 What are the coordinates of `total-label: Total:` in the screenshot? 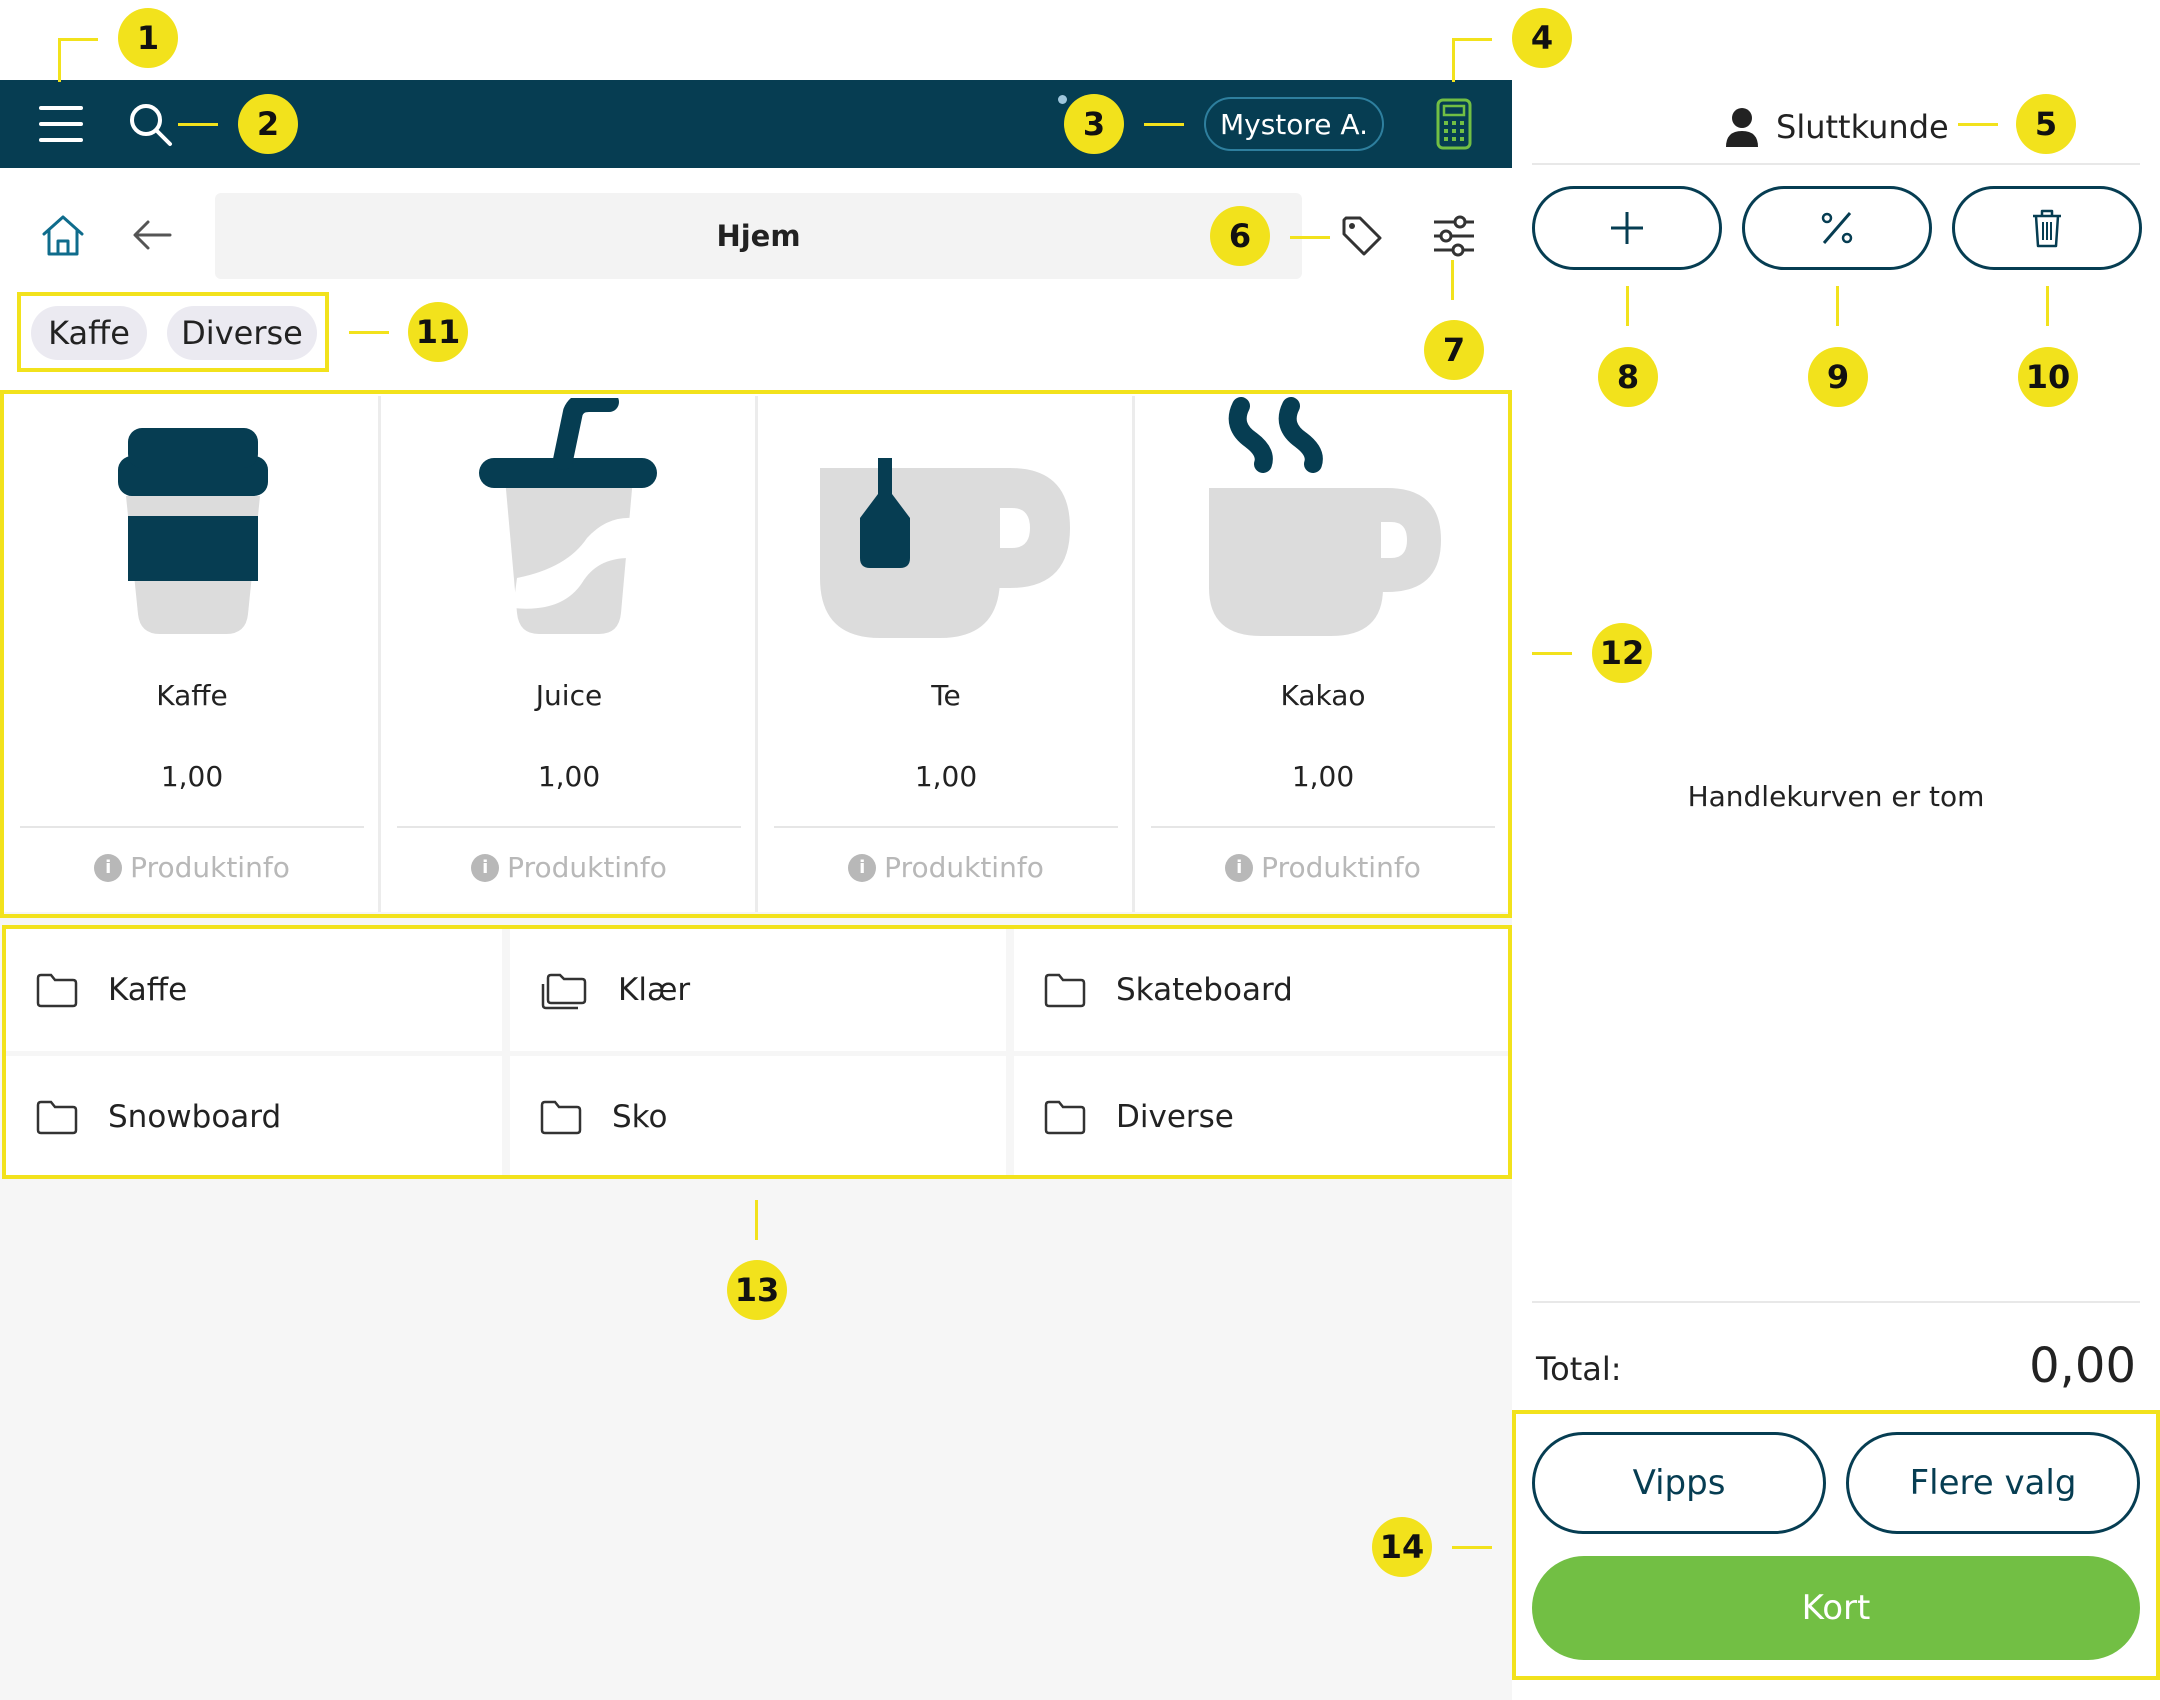 It's located at (1579, 1369).